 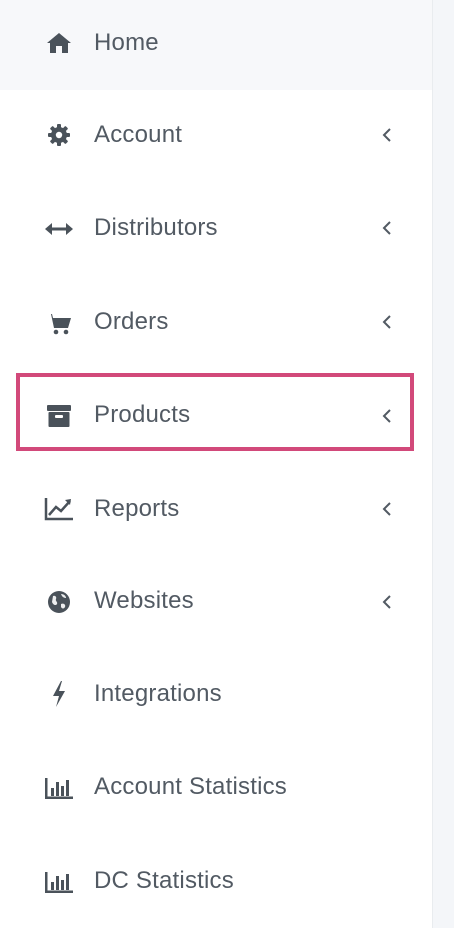 I want to click on sidebar-item-websites: Websites, so click(x=216, y=601).